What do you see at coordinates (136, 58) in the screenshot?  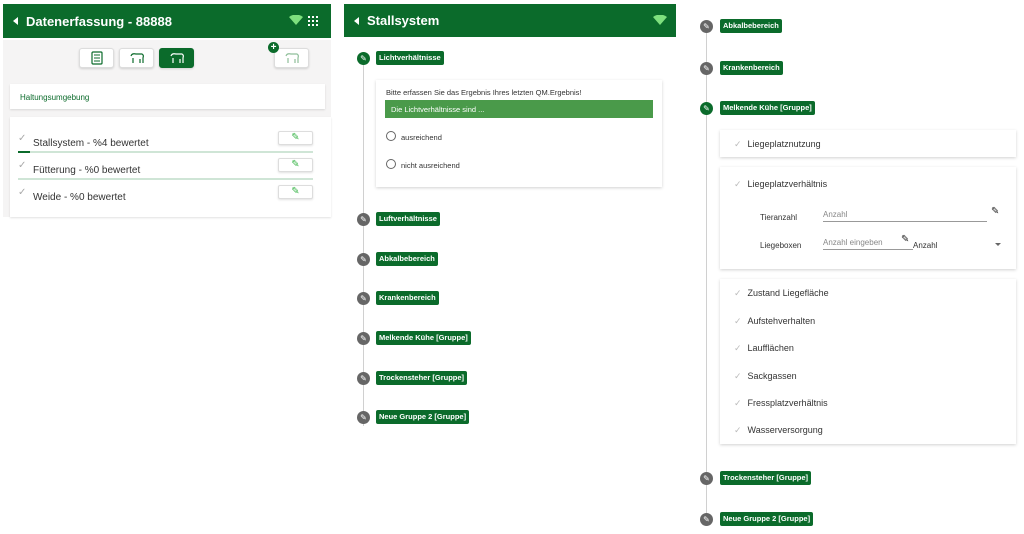 I see `cow-tab-button` at bounding box center [136, 58].